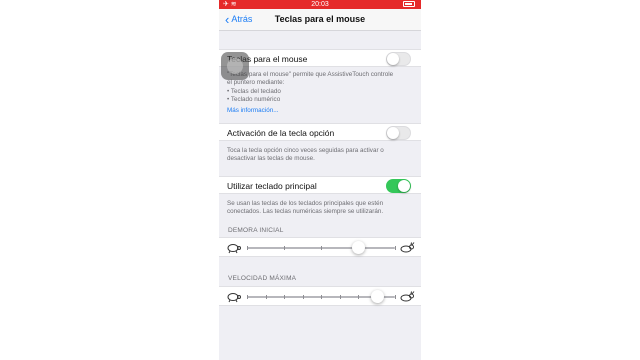 Image resolution: width=640 pixels, height=360 pixels. I want to click on initial-delay-slider, so click(321, 247).